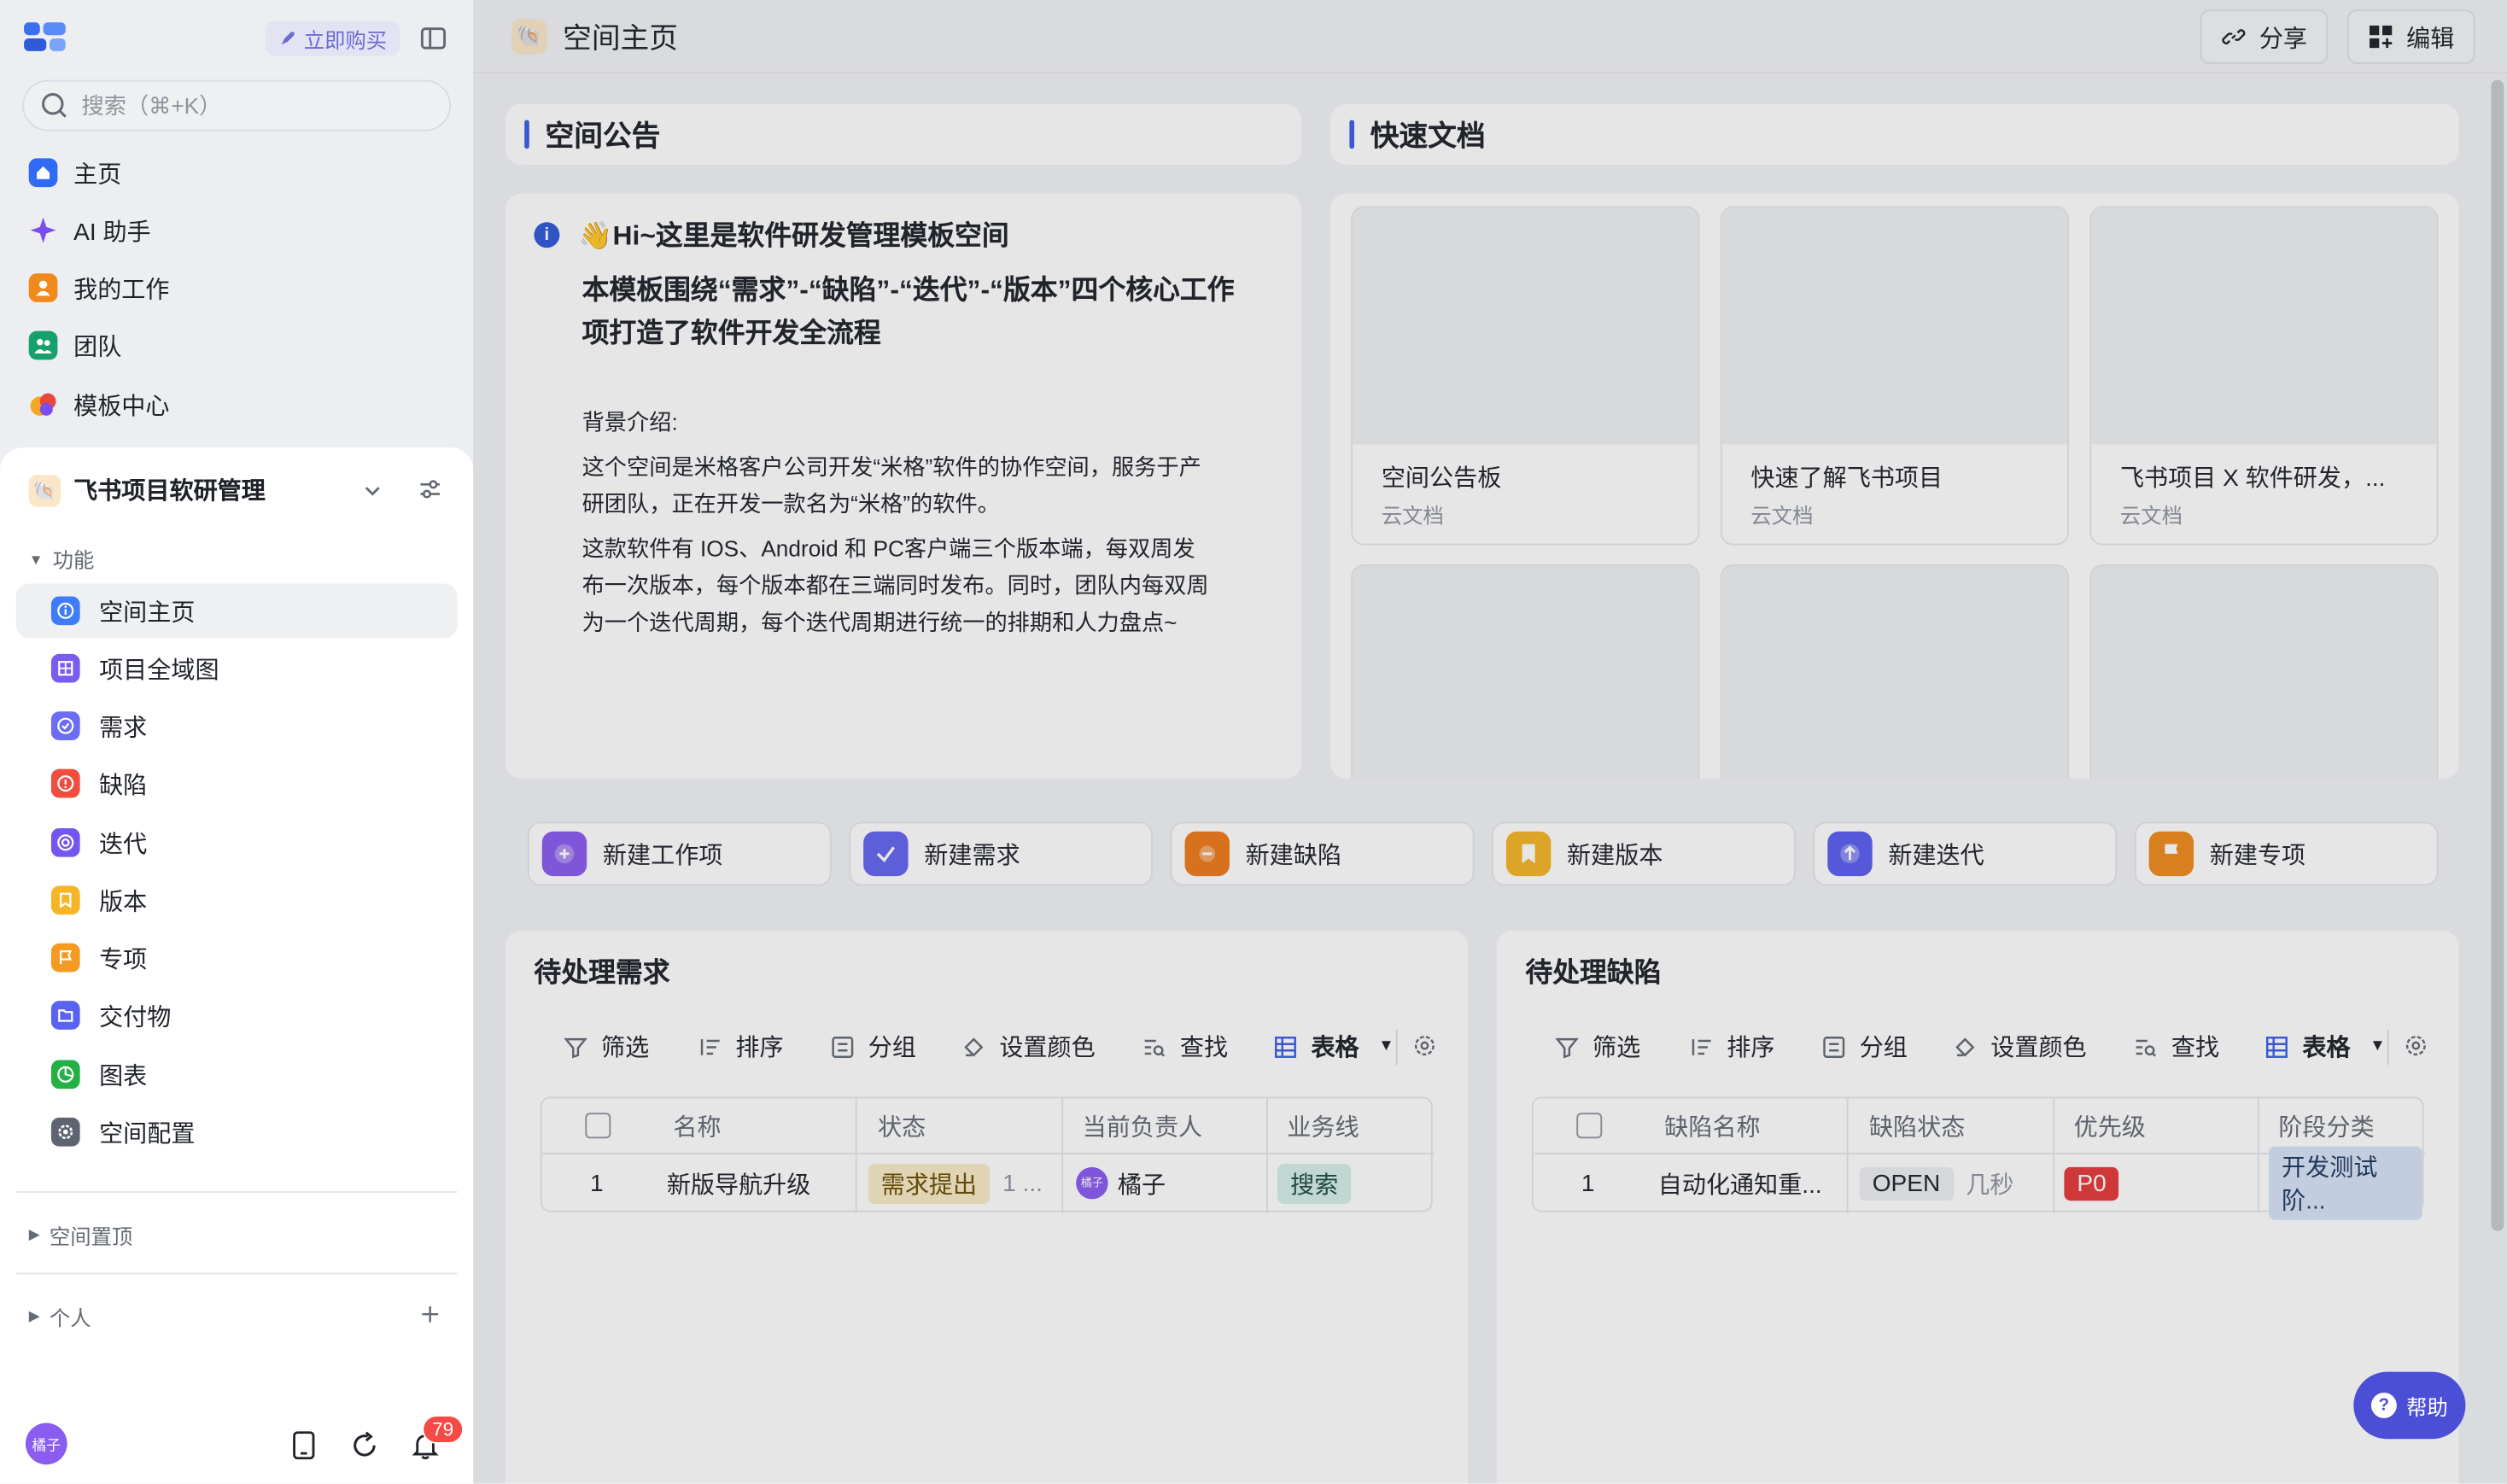 The width and height of the screenshot is (2507, 1484). Describe the element at coordinates (1936, 1183) in the screenshot. I see `status-cell: OPEN 几秒` at that location.